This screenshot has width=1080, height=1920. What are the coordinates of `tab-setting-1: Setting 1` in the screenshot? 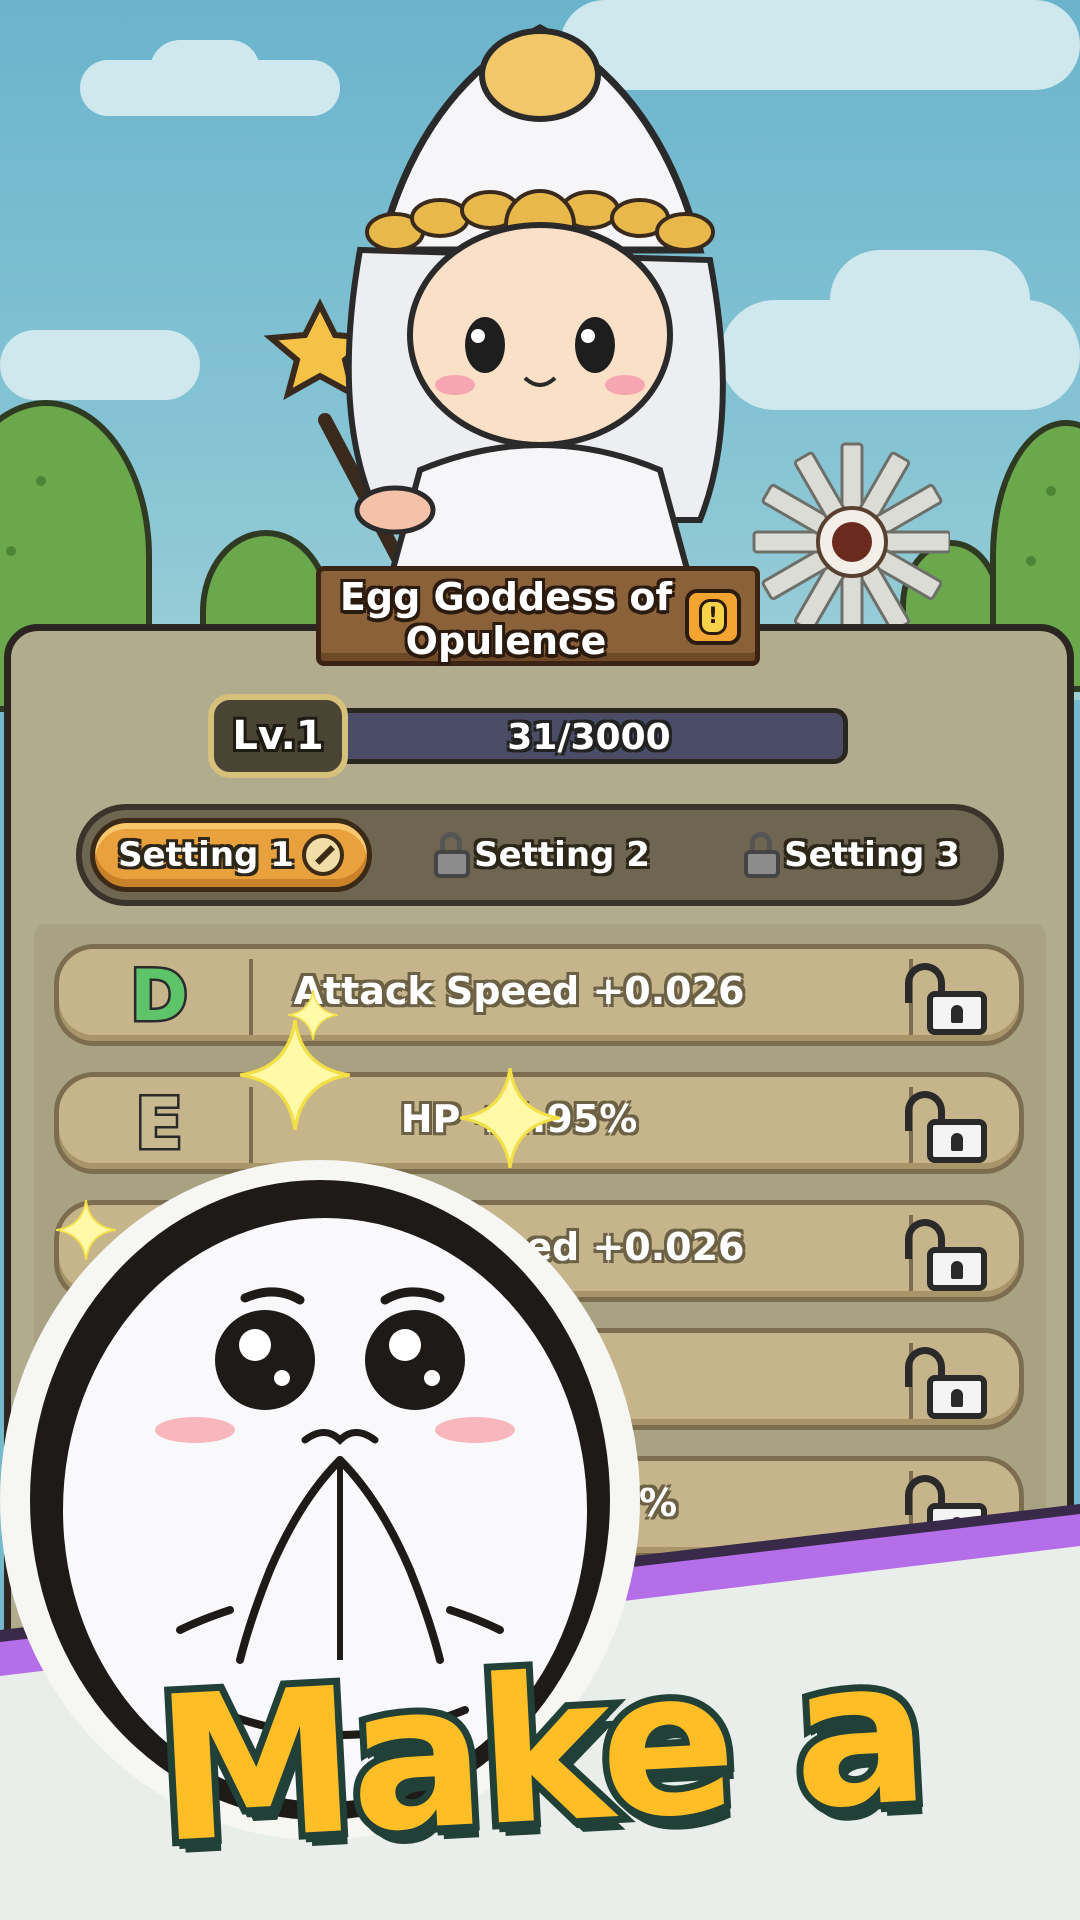 It's located at (231, 855).